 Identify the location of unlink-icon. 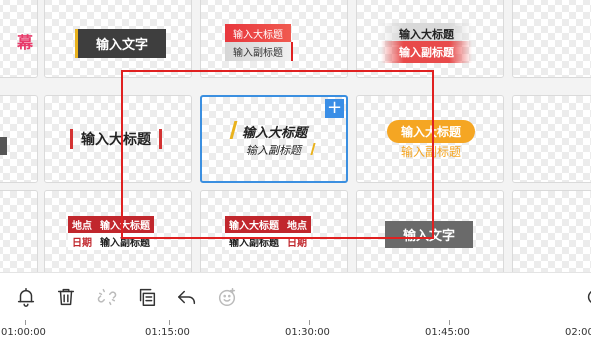
(107, 297).